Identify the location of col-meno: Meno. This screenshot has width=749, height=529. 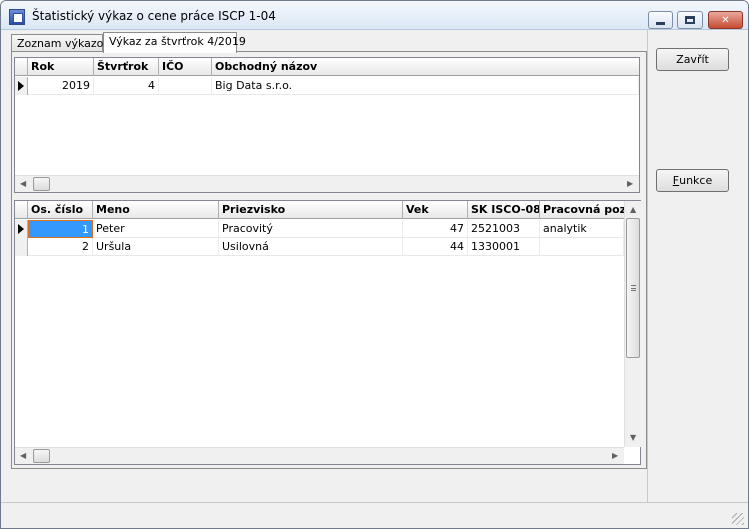
(156, 210).